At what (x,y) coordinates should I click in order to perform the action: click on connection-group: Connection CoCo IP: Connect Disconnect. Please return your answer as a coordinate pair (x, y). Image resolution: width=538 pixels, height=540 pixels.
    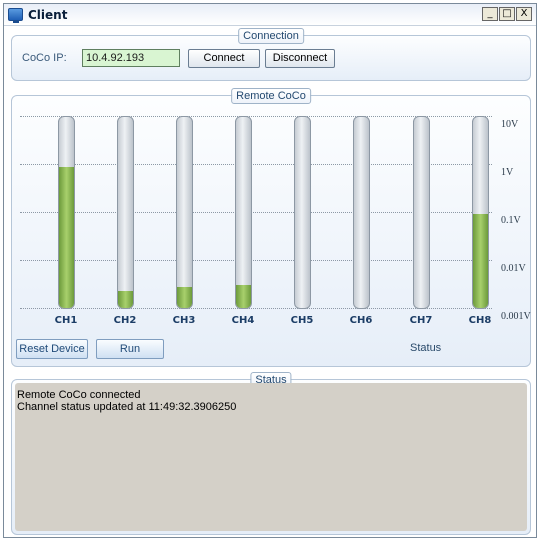
    Looking at the image, I should click on (271, 54).